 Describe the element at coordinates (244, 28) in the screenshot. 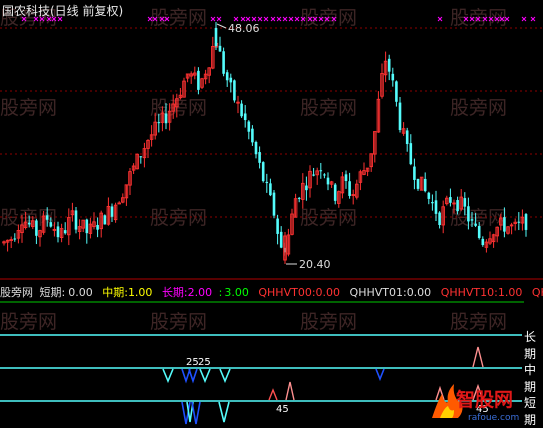

I see `high-price-label: 48.06` at that location.